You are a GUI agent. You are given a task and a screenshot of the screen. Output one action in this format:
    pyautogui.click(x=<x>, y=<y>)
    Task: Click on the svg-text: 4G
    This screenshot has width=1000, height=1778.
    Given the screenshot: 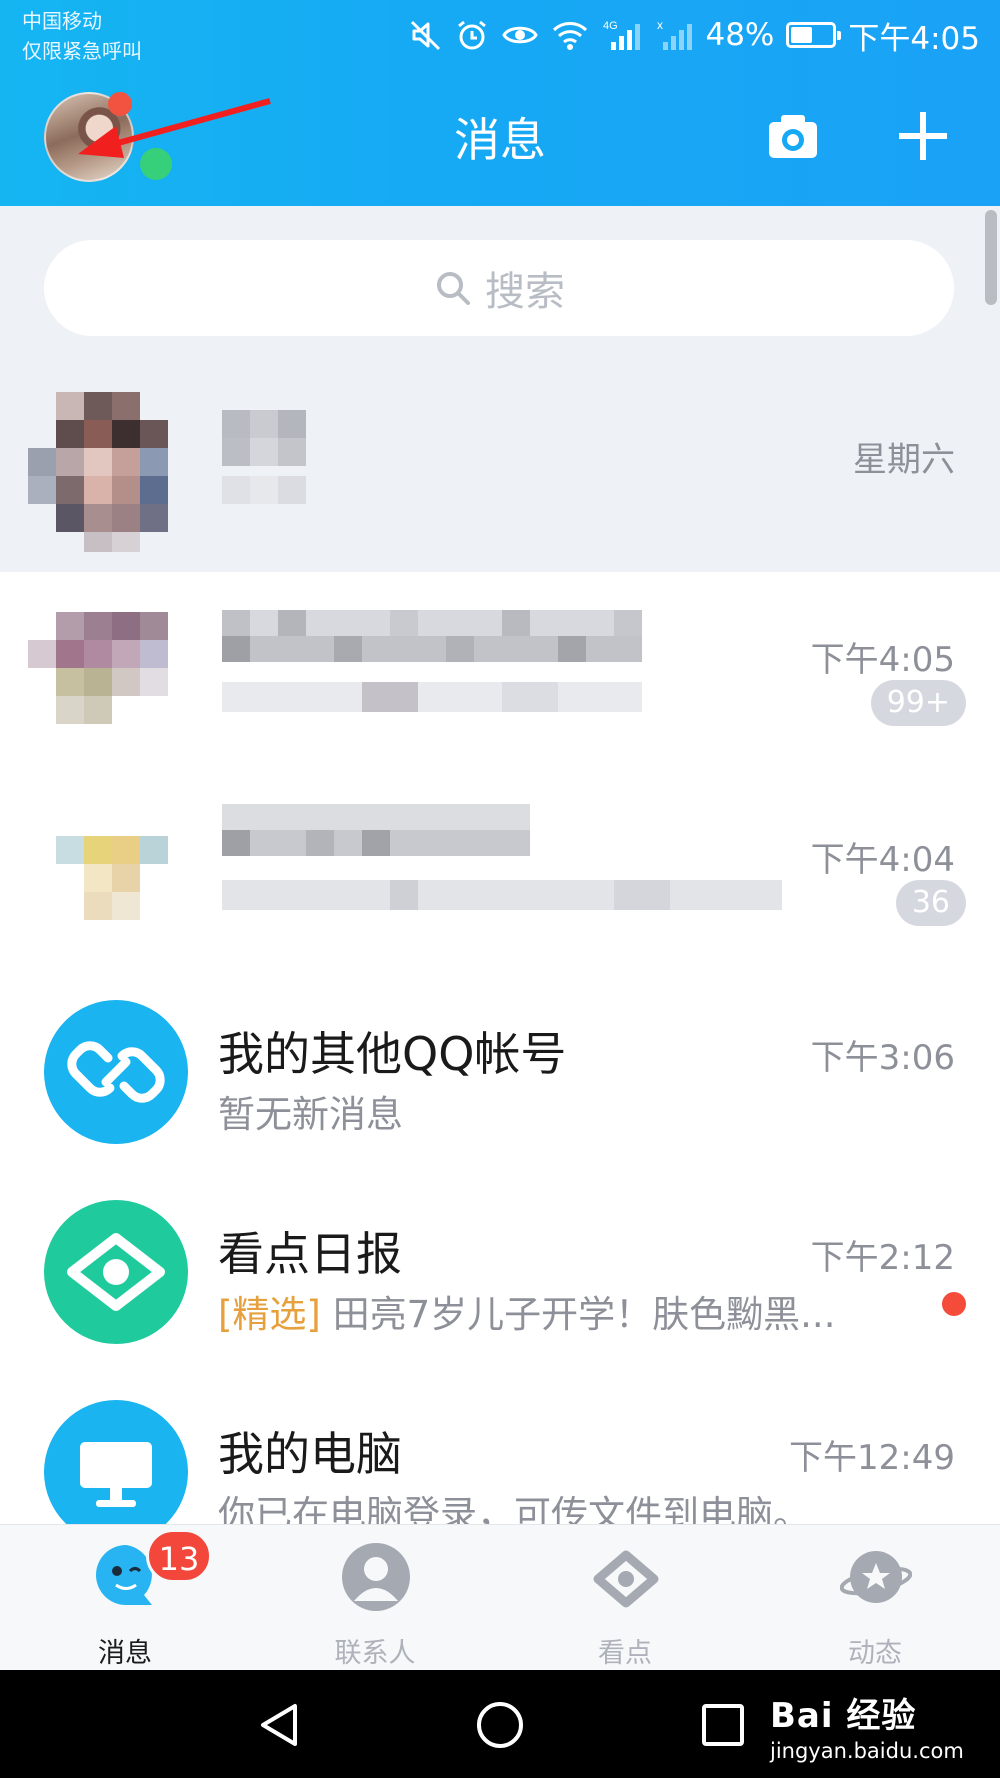 What is the action you would take?
    pyautogui.click(x=610, y=26)
    